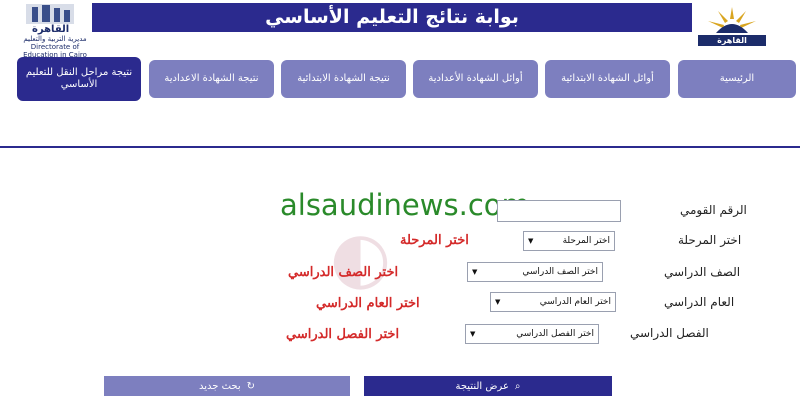  Describe the element at coordinates (434, 240) in the screenshot. I see `stage-hint: اختر المرحلة` at that location.